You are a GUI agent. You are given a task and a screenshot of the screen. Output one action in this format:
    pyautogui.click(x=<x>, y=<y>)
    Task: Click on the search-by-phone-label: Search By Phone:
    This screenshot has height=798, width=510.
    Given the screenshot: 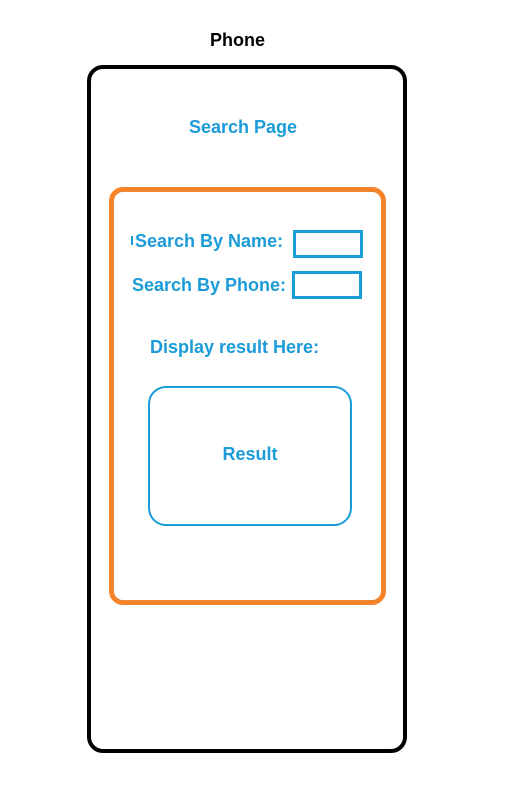 What is the action you would take?
    pyautogui.click(x=209, y=285)
    